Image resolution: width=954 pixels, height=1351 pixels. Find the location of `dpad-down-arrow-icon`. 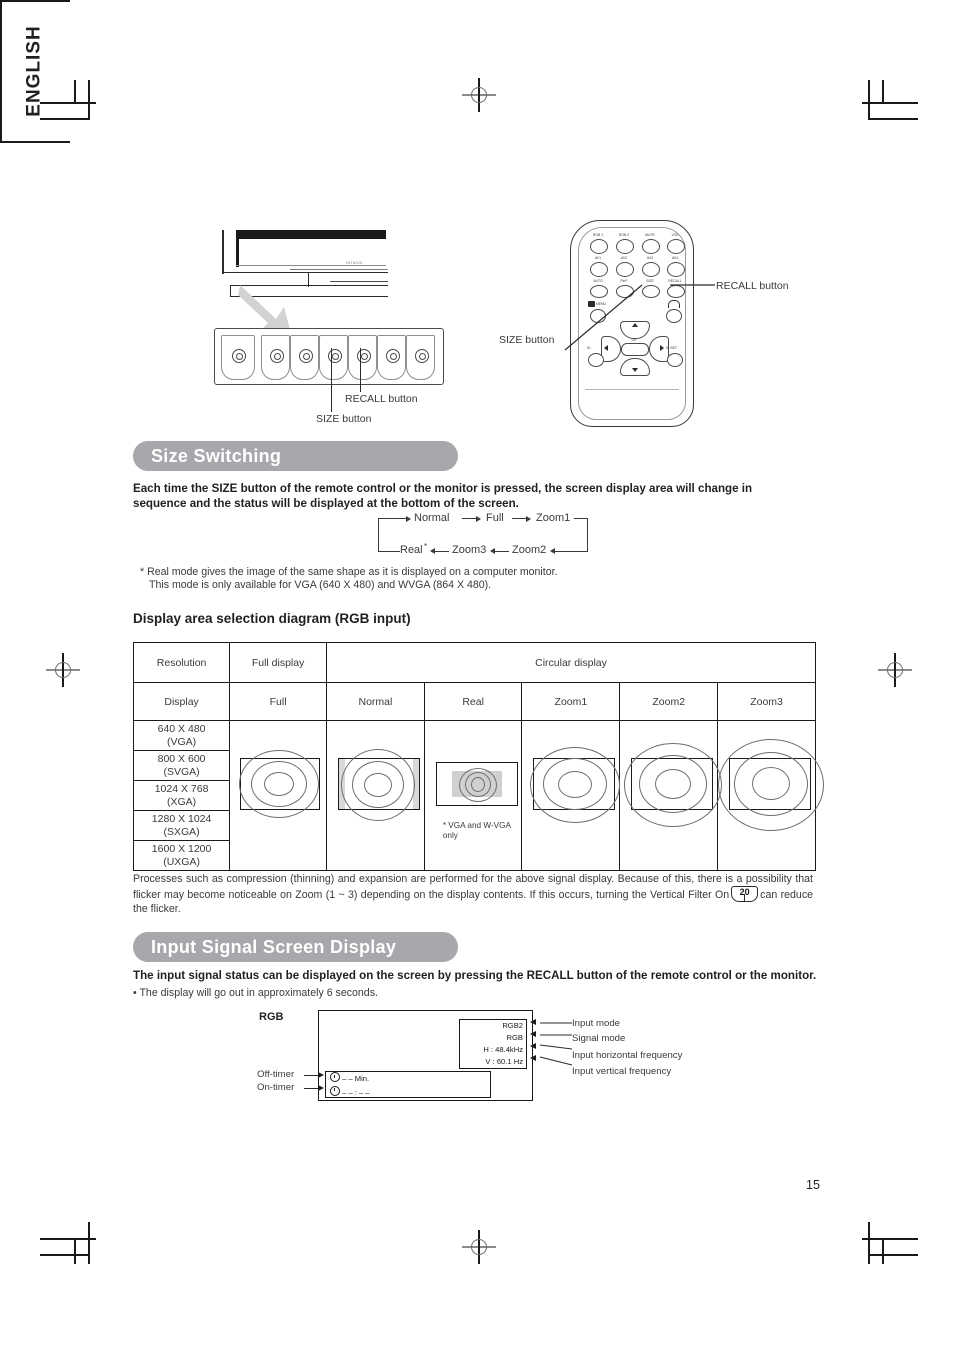

dpad-down-arrow-icon is located at coordinates (635, 370).